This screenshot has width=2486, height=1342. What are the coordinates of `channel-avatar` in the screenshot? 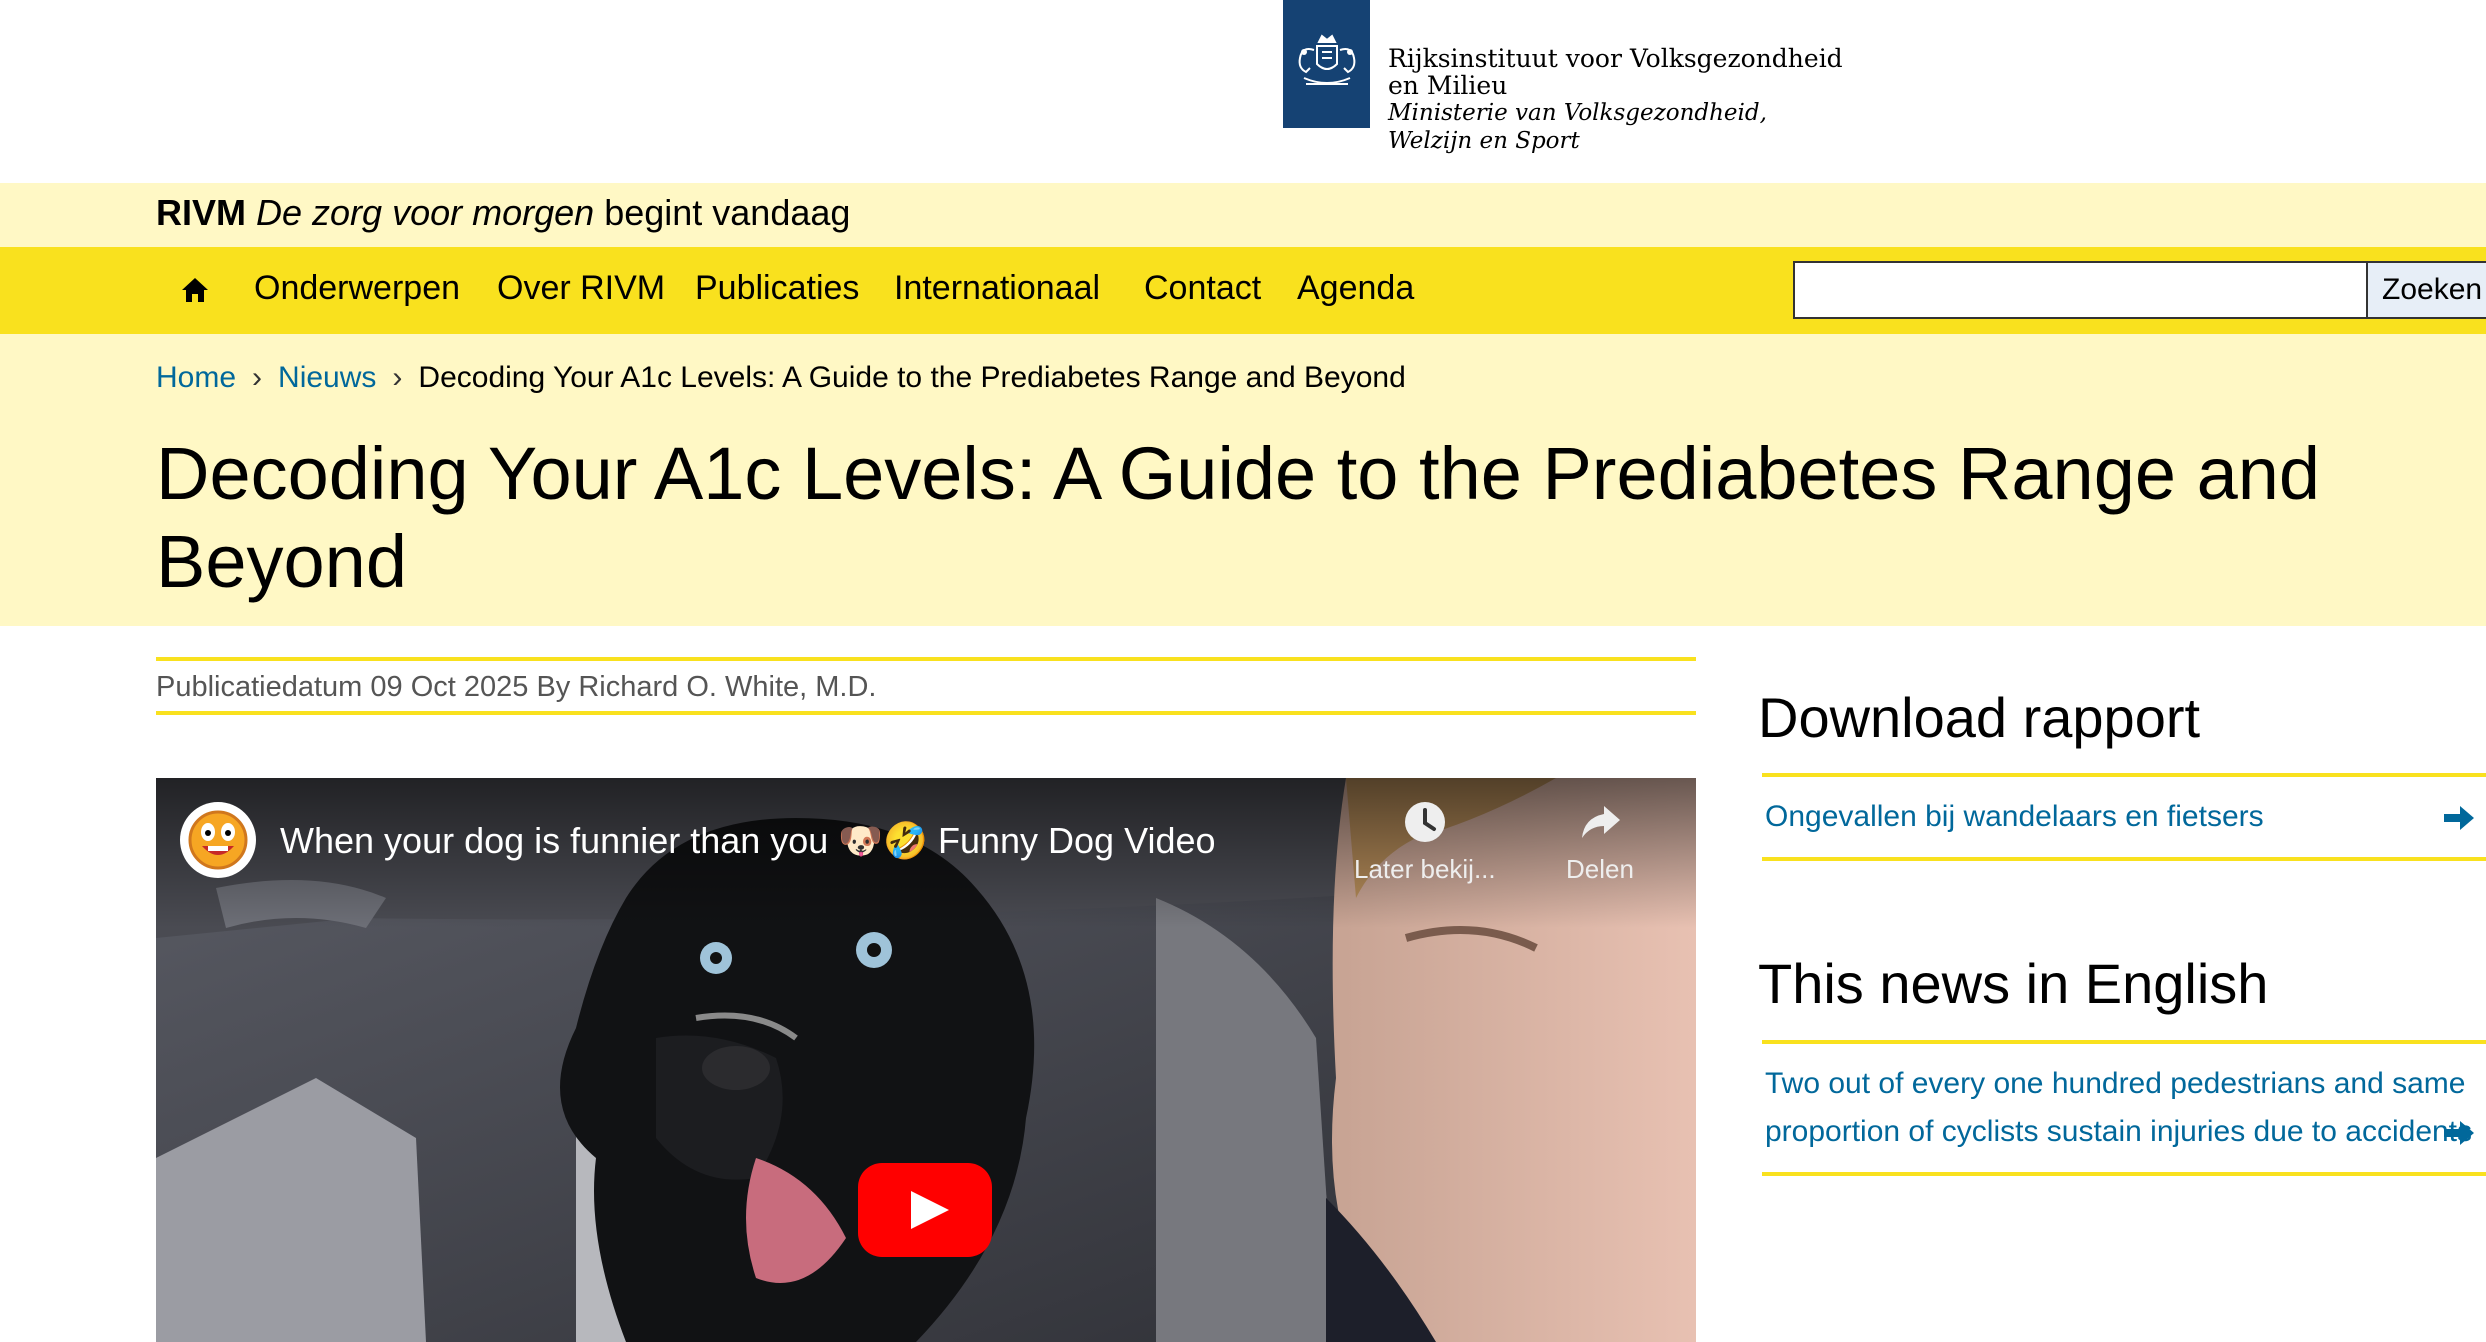 It's located at (218, 840).